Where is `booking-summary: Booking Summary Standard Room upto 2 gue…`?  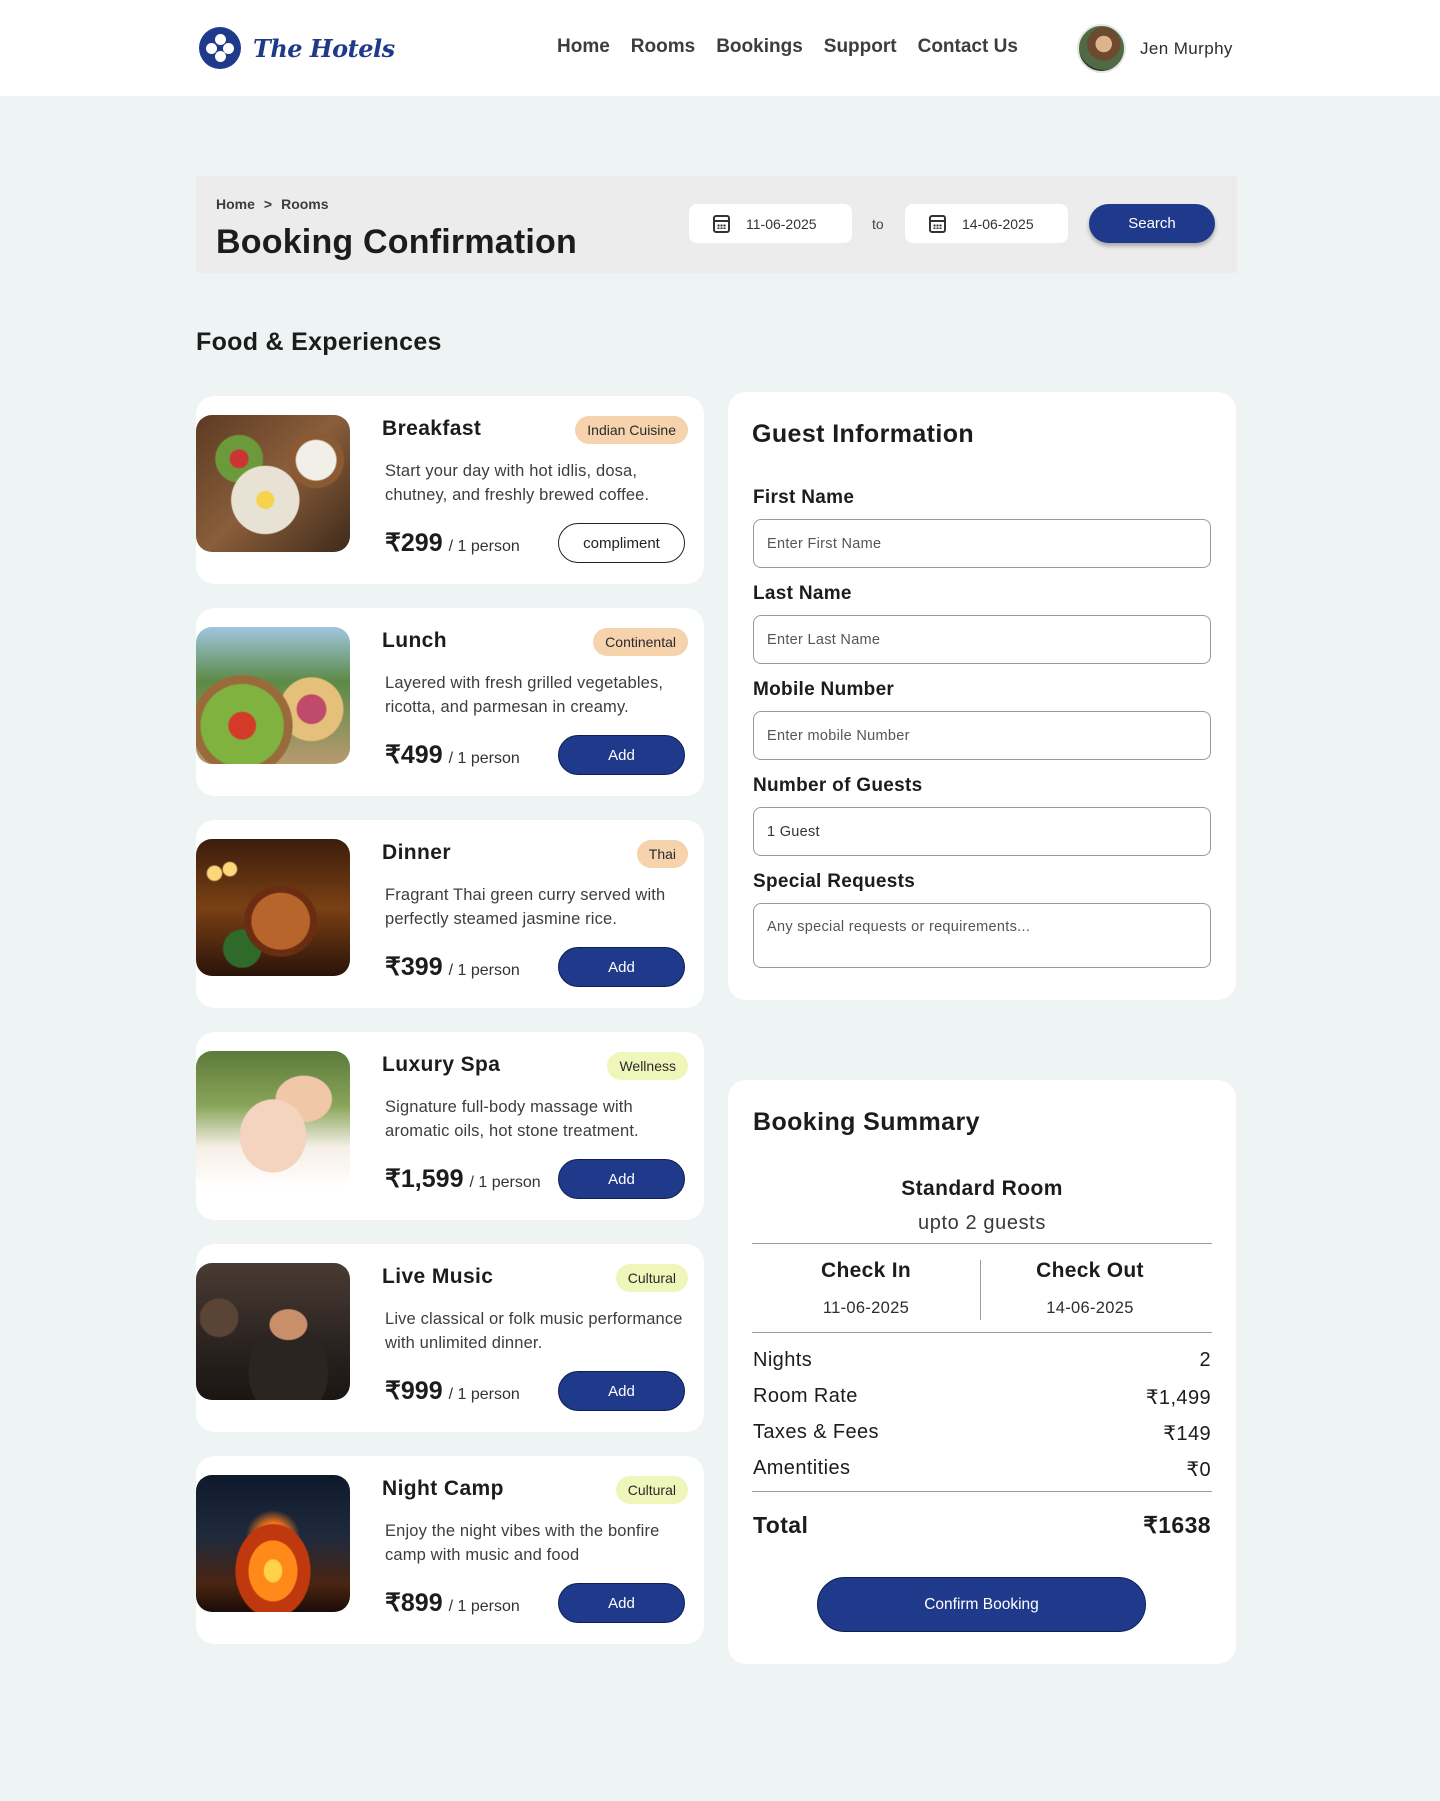 booking-summary: Booking Summary Standard Room upto 2 gue… is located at coordinates (982, 1372).